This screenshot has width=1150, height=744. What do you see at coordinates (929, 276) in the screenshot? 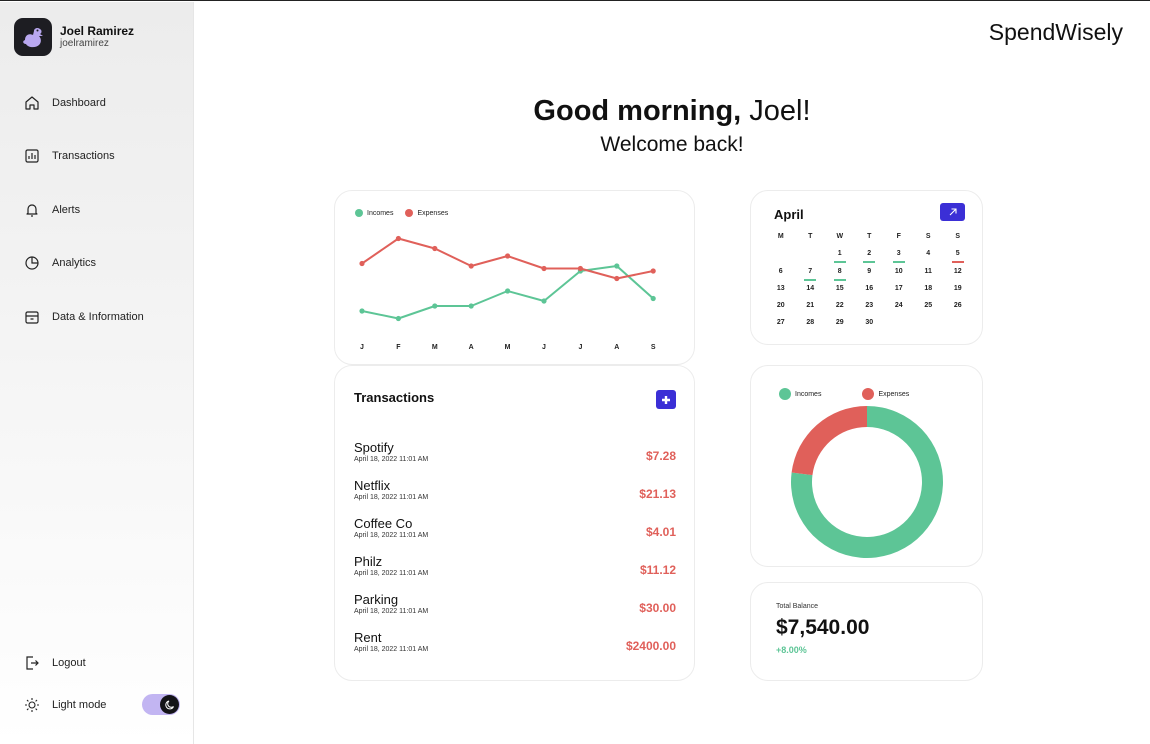
I see `calendar-day: 11` at bounding box center [929, 276].